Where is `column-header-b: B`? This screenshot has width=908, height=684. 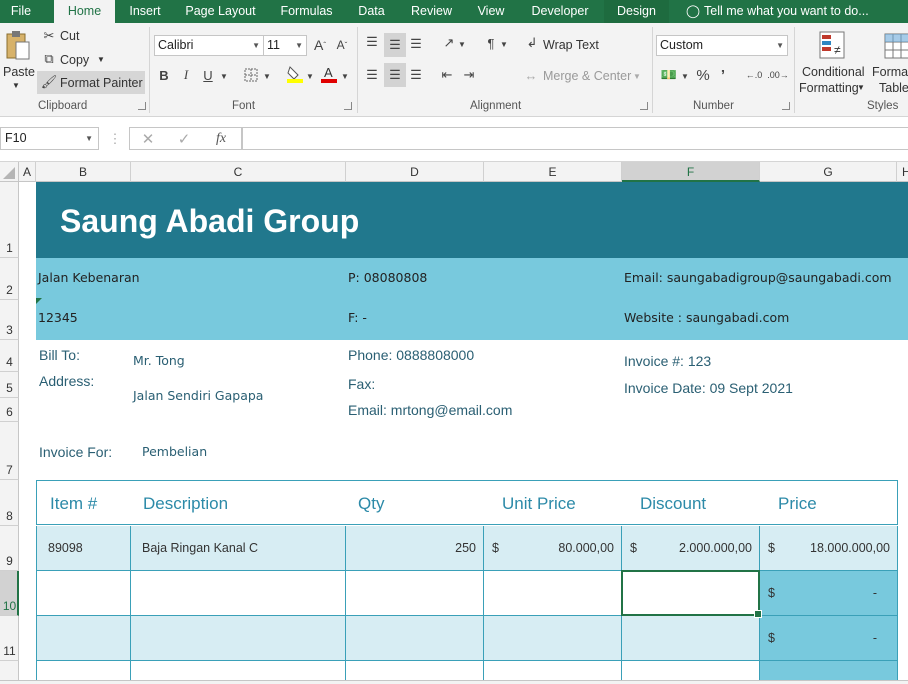
column-header-b: B is located at coordinates (83, 172).